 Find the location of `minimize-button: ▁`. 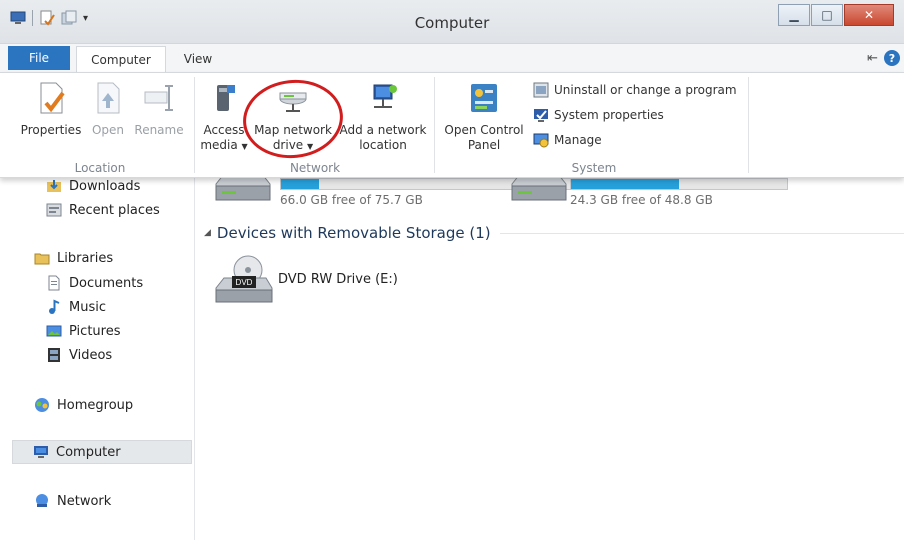

minimize-button: ▁ is located at coordinates (794, 15).